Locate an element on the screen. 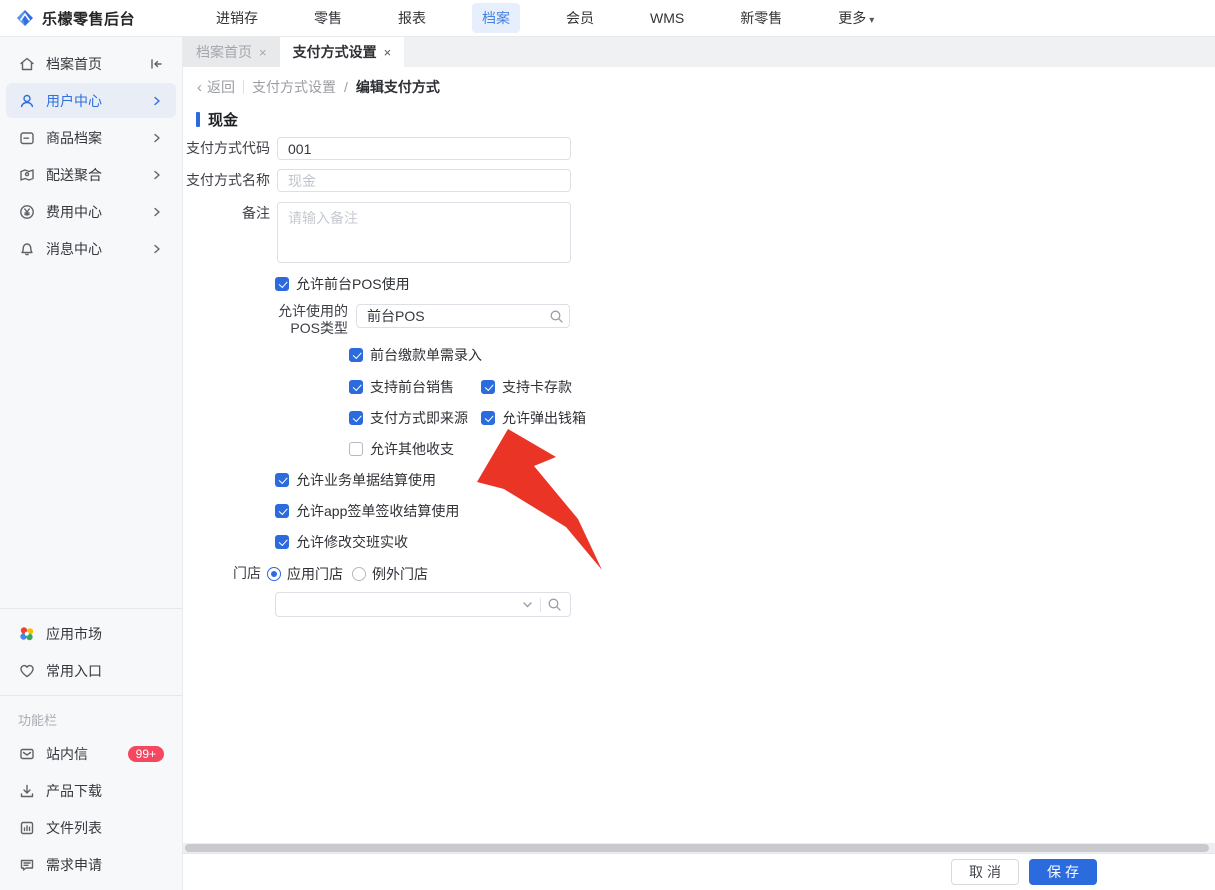  breadcrumb: ‹ 返回 支付方式设置 / 编辑支付方式 is located at coordinates (318, 87).